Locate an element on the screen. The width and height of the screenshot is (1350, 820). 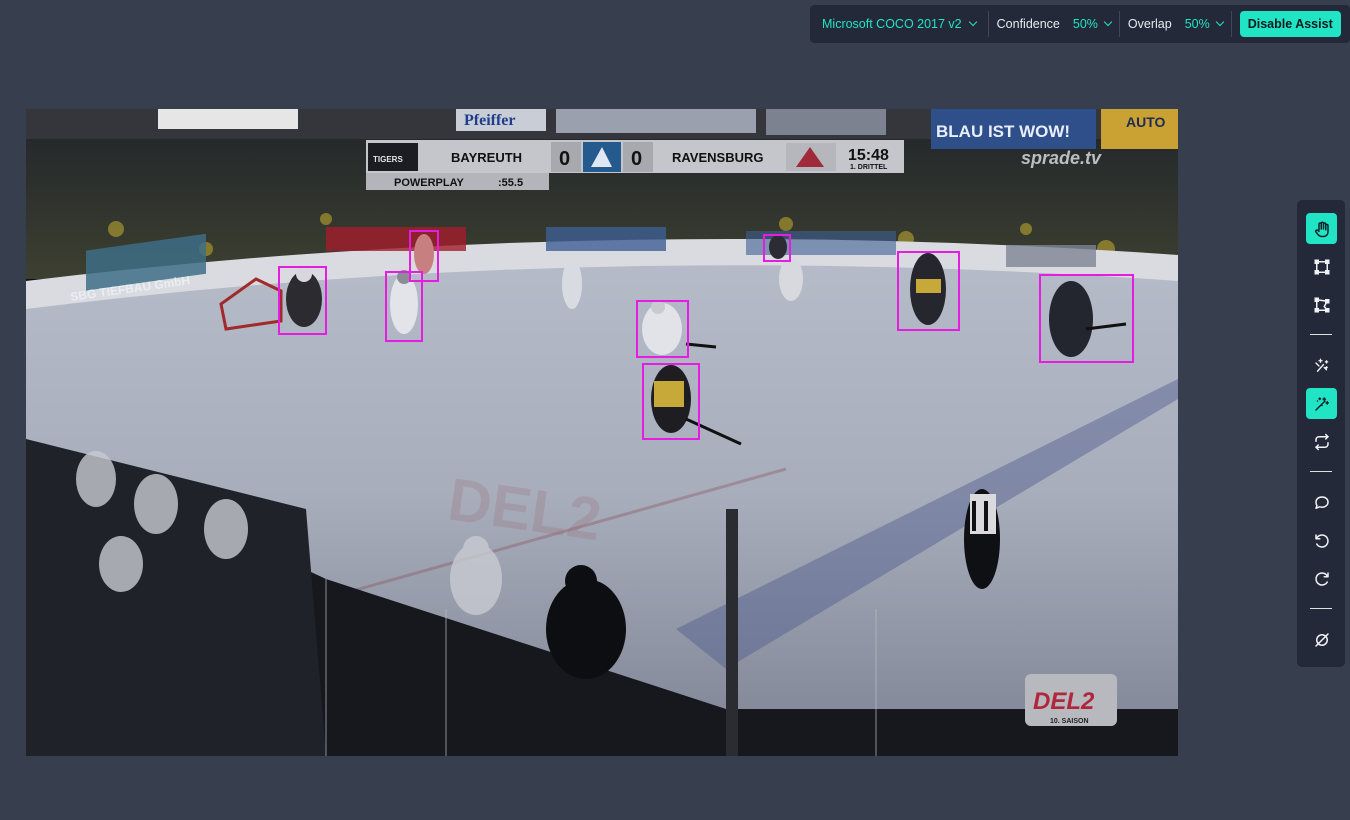
pan-tool-button is located at coordinates (1321, 228).